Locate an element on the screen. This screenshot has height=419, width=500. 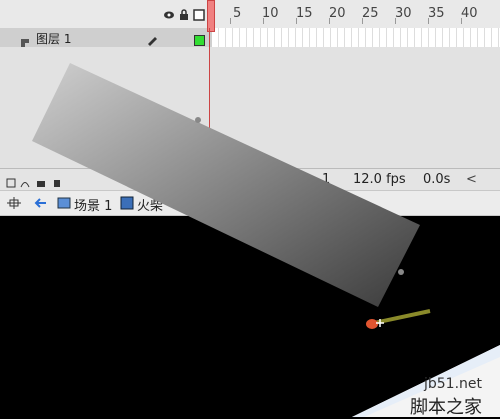
match-object is located at coordinates (400, 321).